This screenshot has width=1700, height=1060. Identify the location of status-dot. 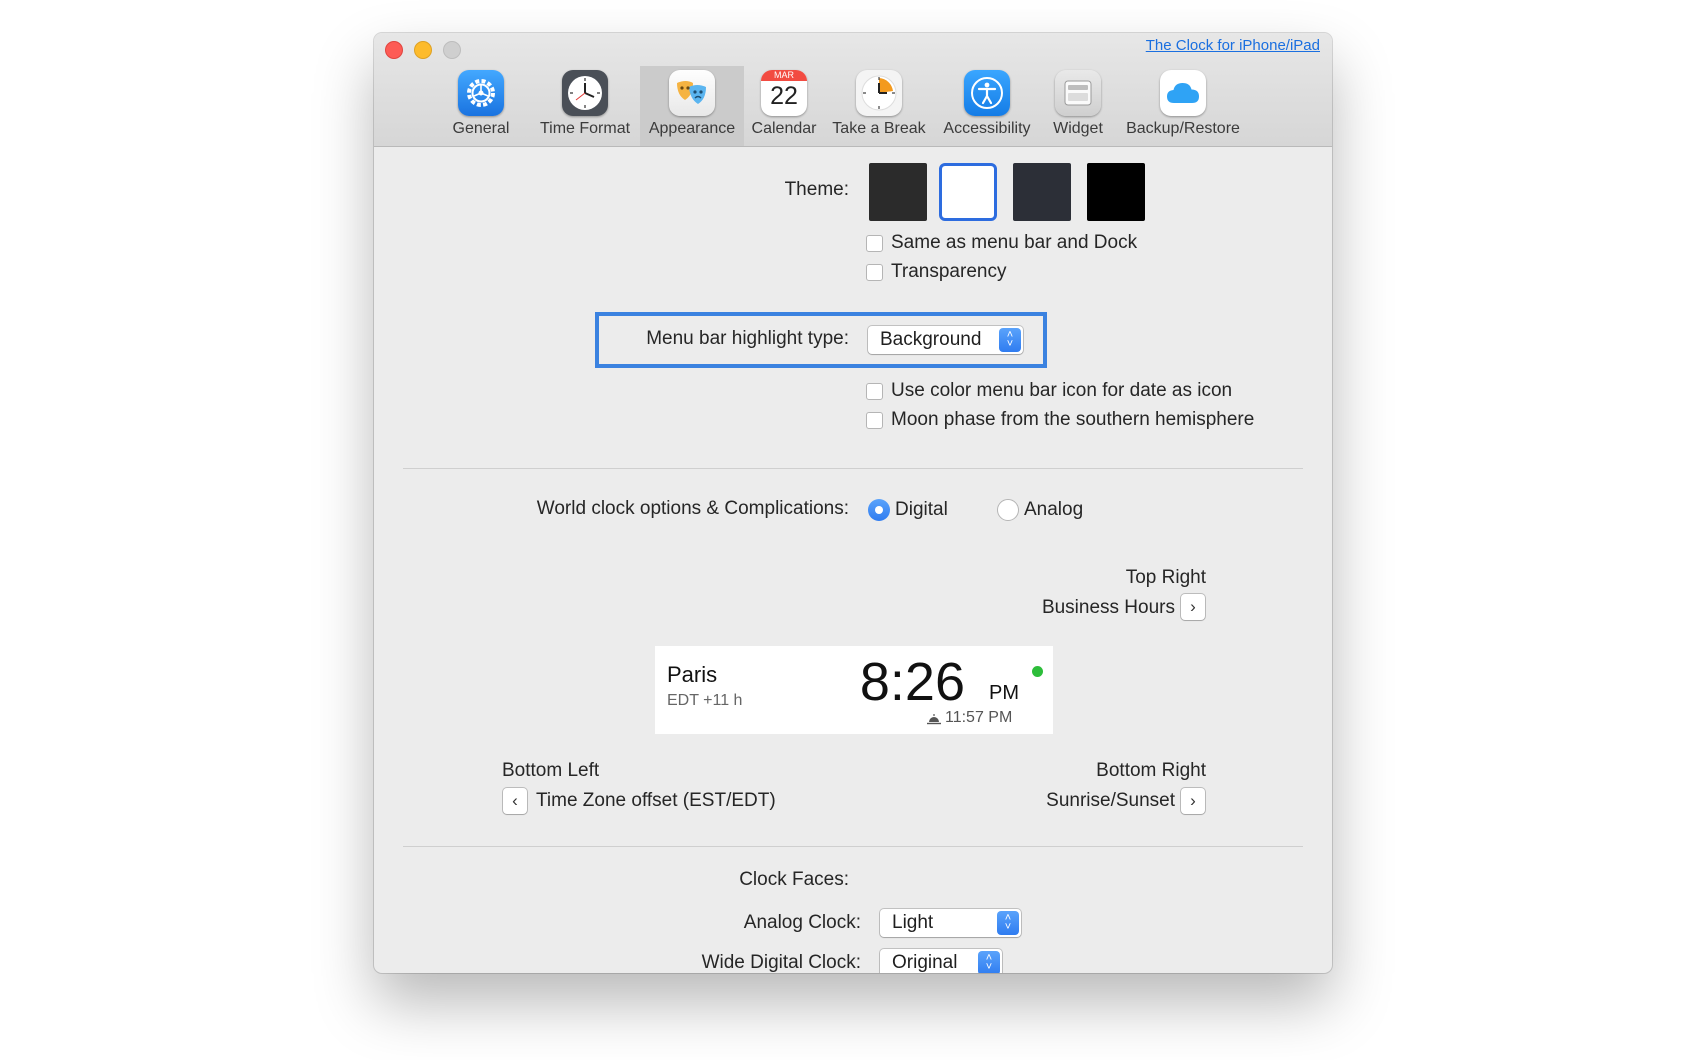
(1037, 671).